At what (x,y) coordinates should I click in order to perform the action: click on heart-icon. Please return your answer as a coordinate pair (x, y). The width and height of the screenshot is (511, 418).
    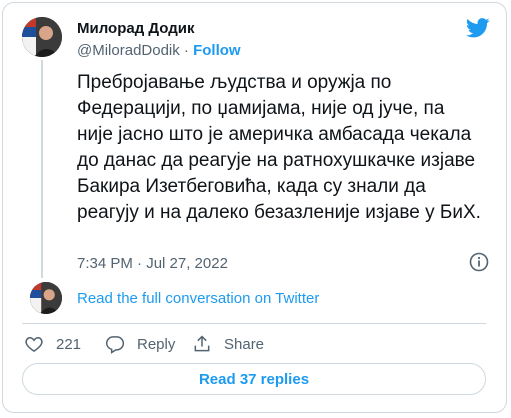
    Looking at the image, I should click on (34, 344).